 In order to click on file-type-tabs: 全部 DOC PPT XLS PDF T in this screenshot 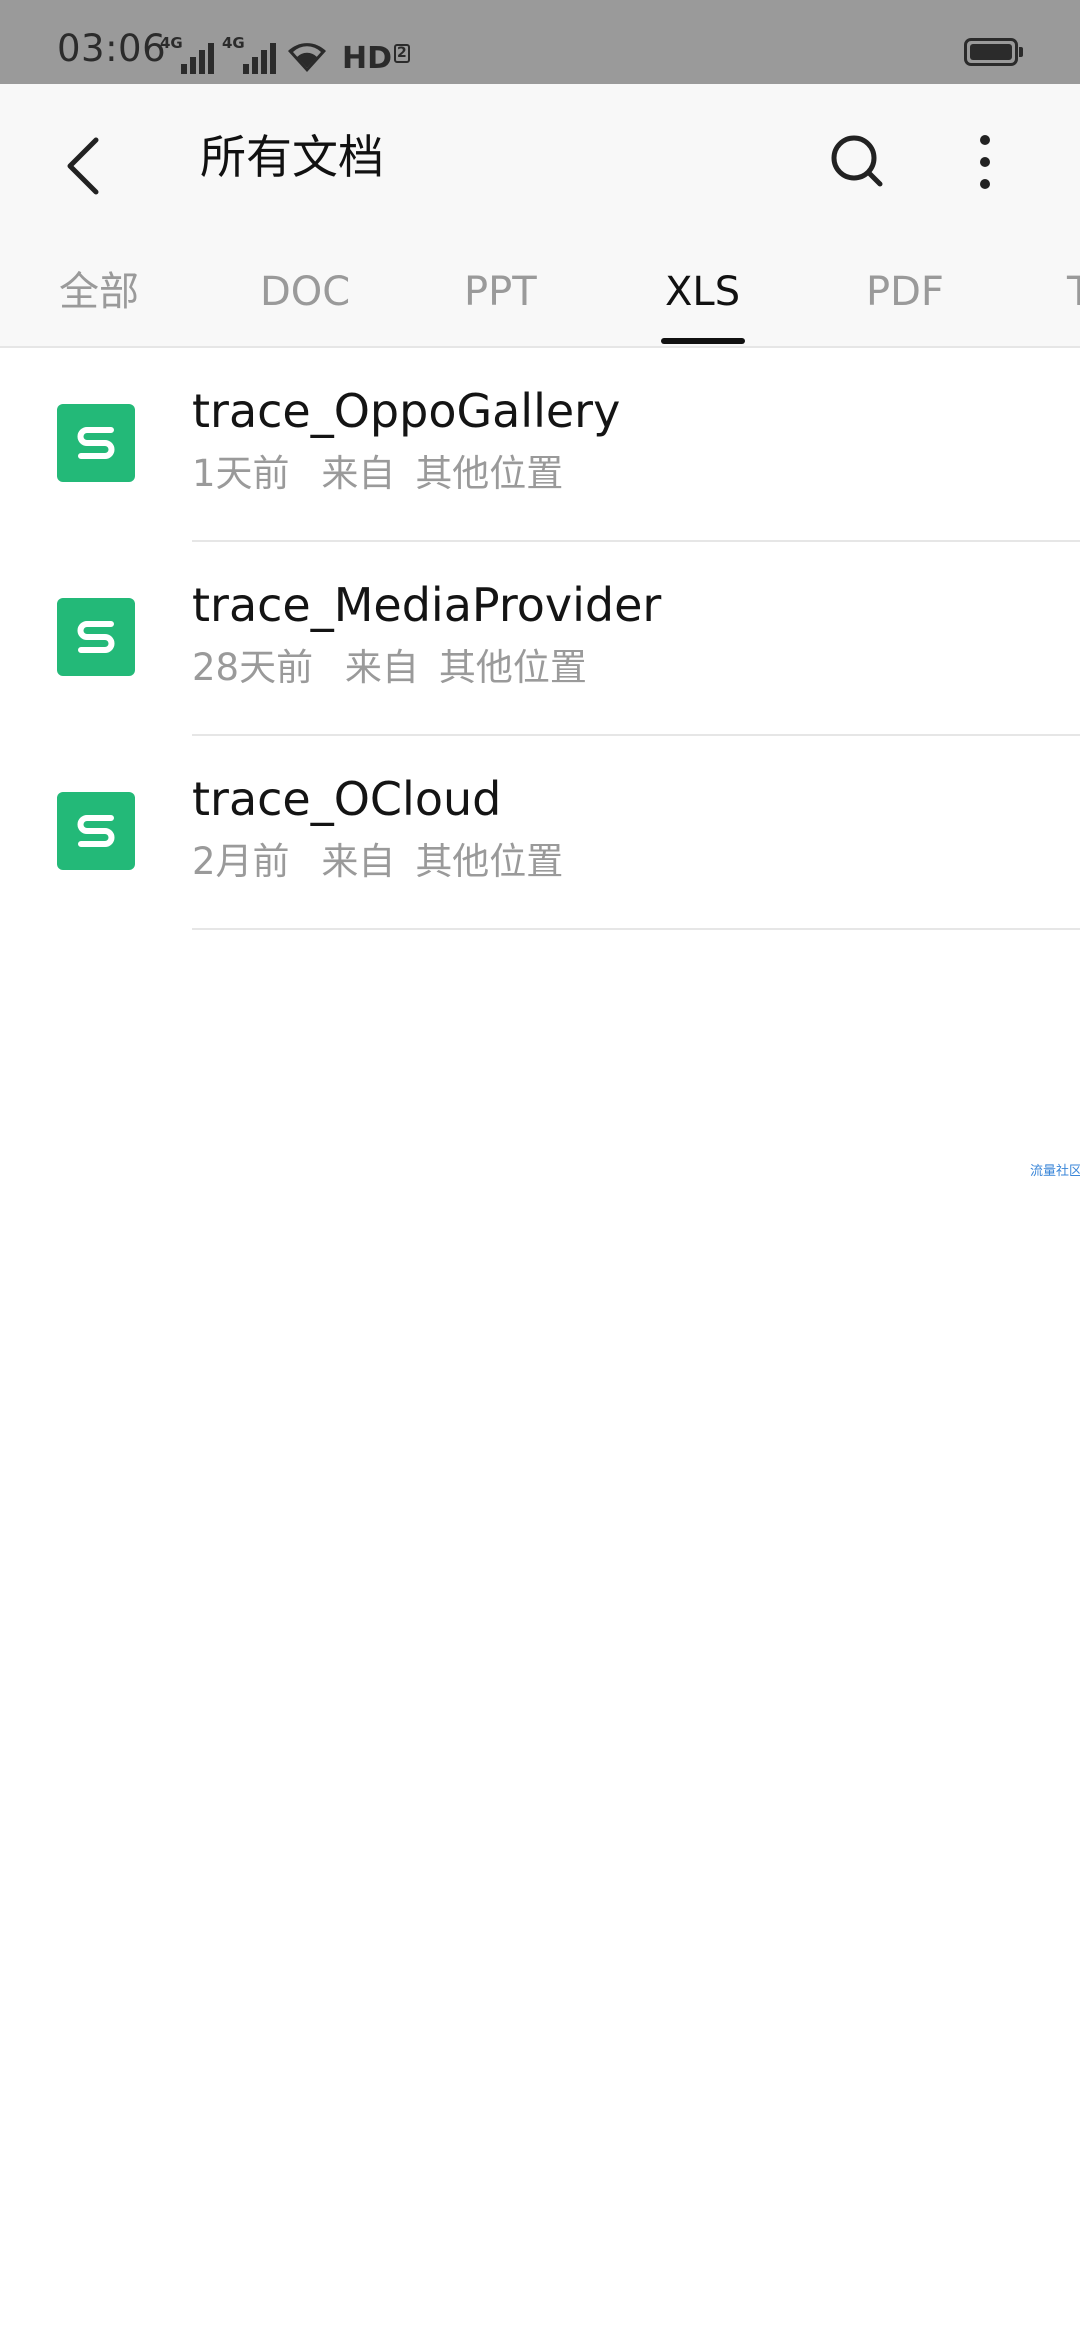, I will do `click(540, 301)`.